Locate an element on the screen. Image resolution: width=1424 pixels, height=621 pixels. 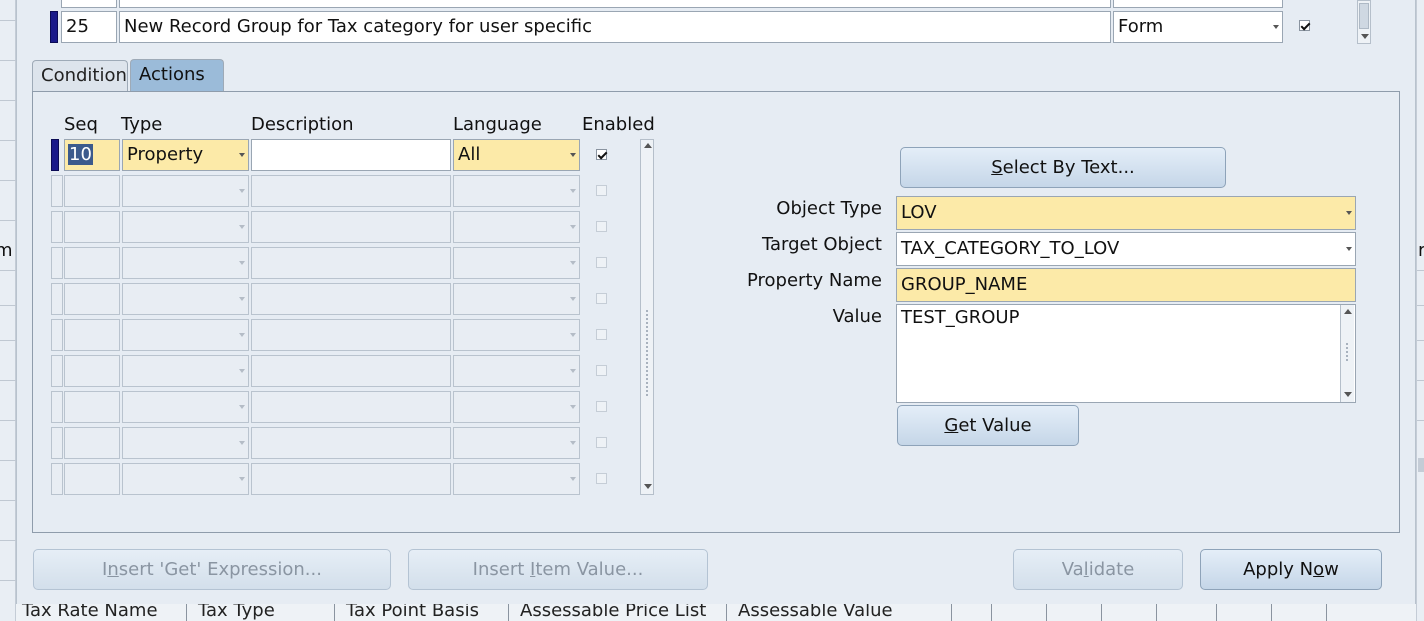
prev-row-level is located at coordinates (1198, 4).